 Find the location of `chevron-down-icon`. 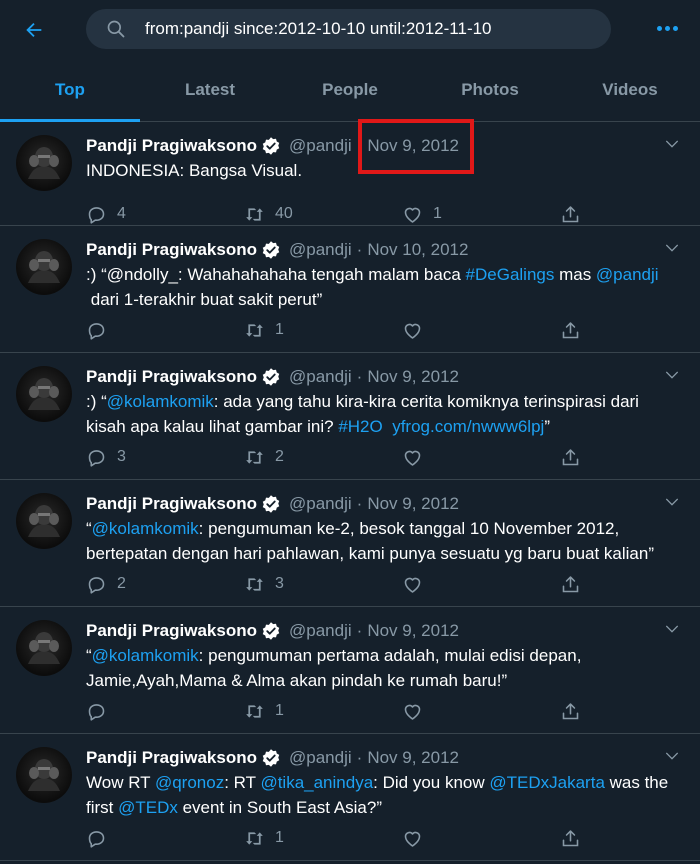

chevron-down-icon is located at coordinates (672, 502).